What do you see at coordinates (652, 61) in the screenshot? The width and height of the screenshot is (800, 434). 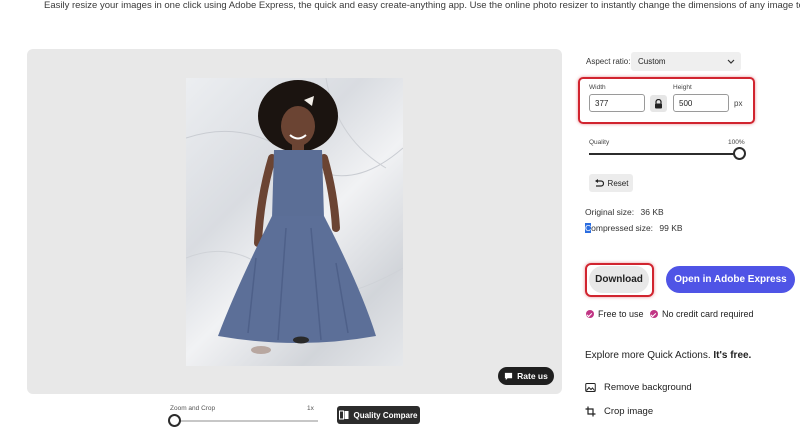 I see `aspect-ratio-value: Custom` at bounding box center [652, 61].